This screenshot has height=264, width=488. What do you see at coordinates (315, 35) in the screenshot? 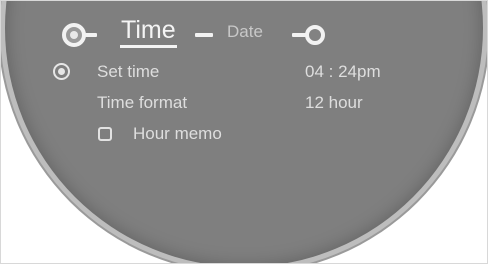
I see `scroll-right-knob-icon` at bounding box center [315, 35].